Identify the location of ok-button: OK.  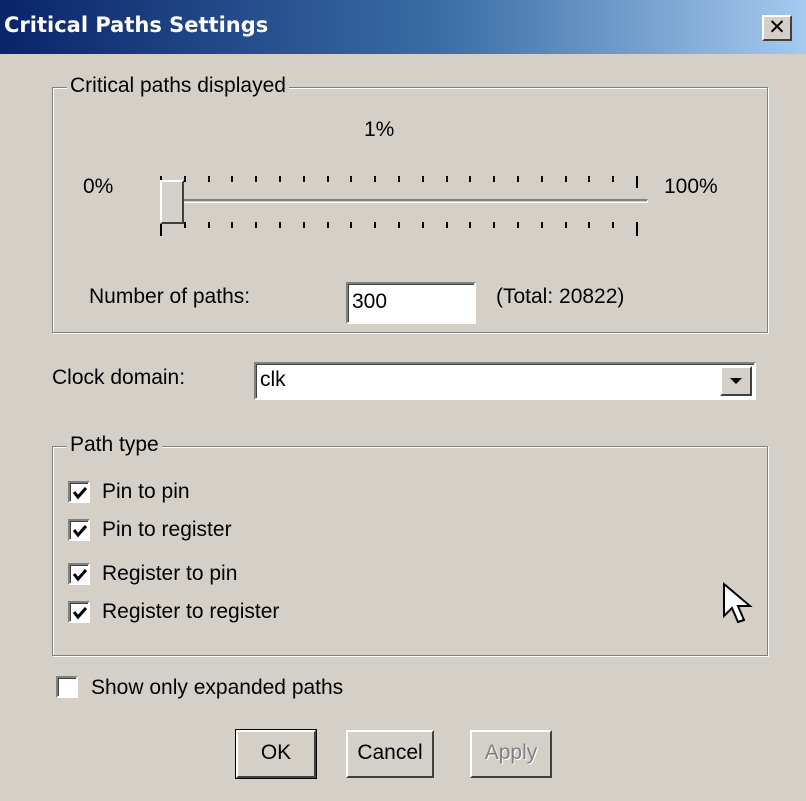
(276, 754).